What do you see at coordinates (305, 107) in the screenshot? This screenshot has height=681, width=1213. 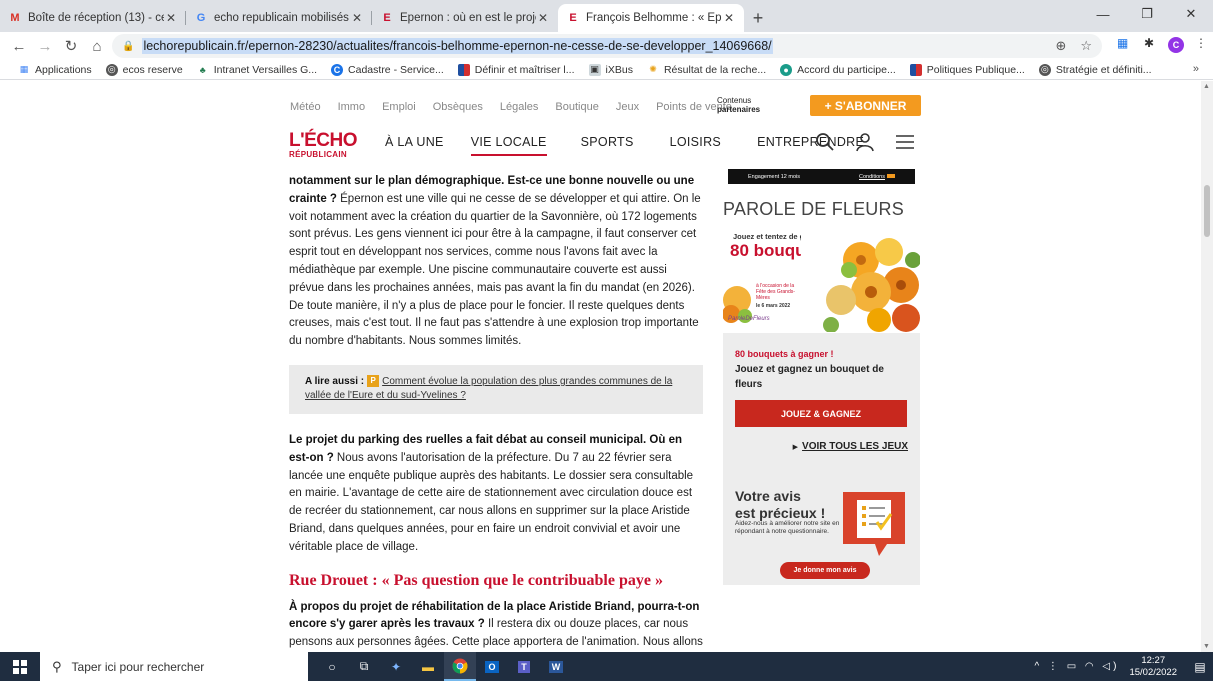 I see `toplink-meteo: Météo` at bounding box center [305, 107].